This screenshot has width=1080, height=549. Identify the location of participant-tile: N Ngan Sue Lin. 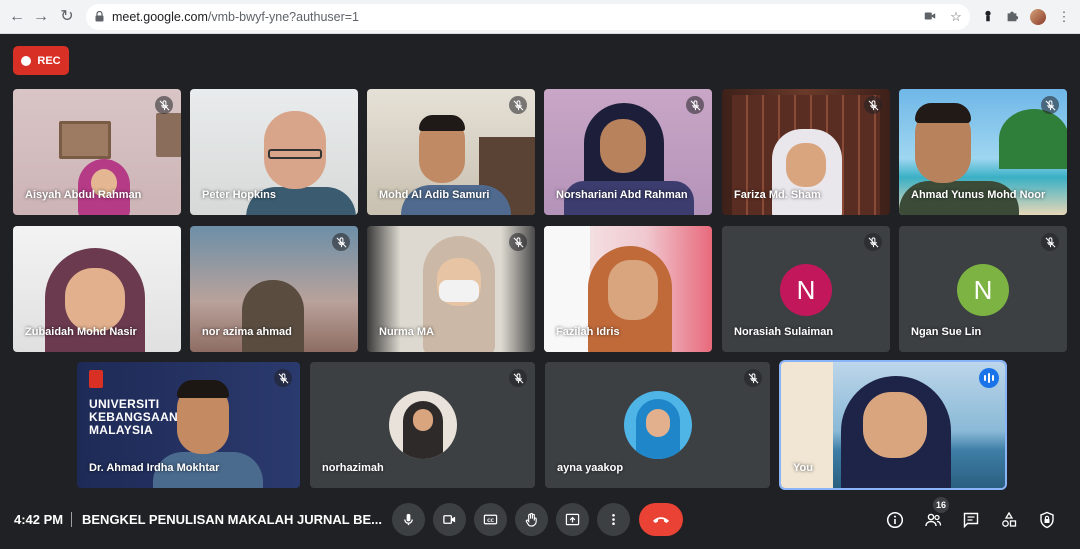
(983, 289).